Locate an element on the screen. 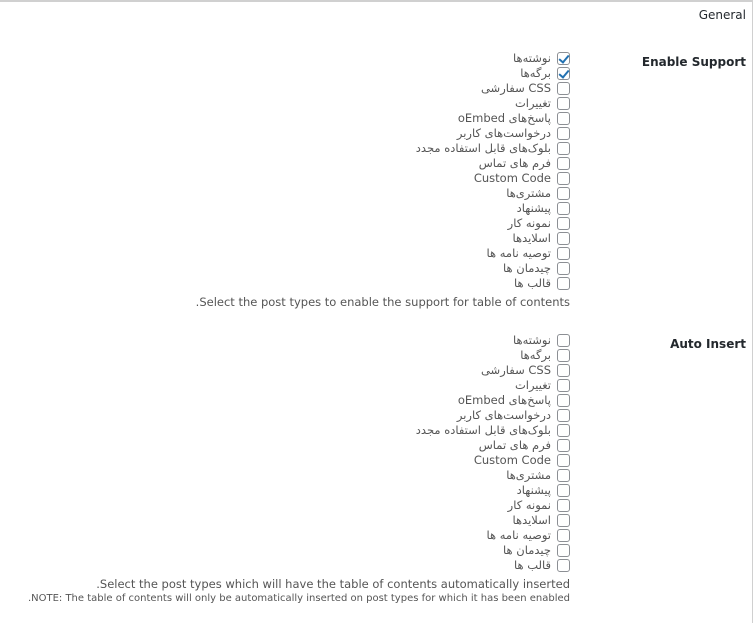  enable-support-option: نوشته‌ها is located at coordinates (290, 58).